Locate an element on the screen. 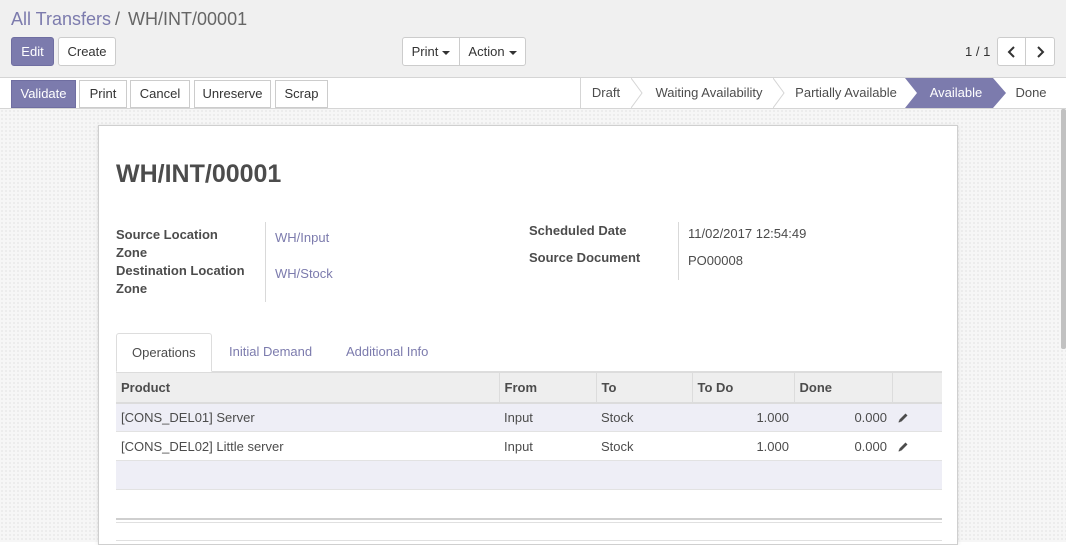 This screenshot has height=545, width=1066. source-location-label: Source Location is located at coordinates (167, 234).